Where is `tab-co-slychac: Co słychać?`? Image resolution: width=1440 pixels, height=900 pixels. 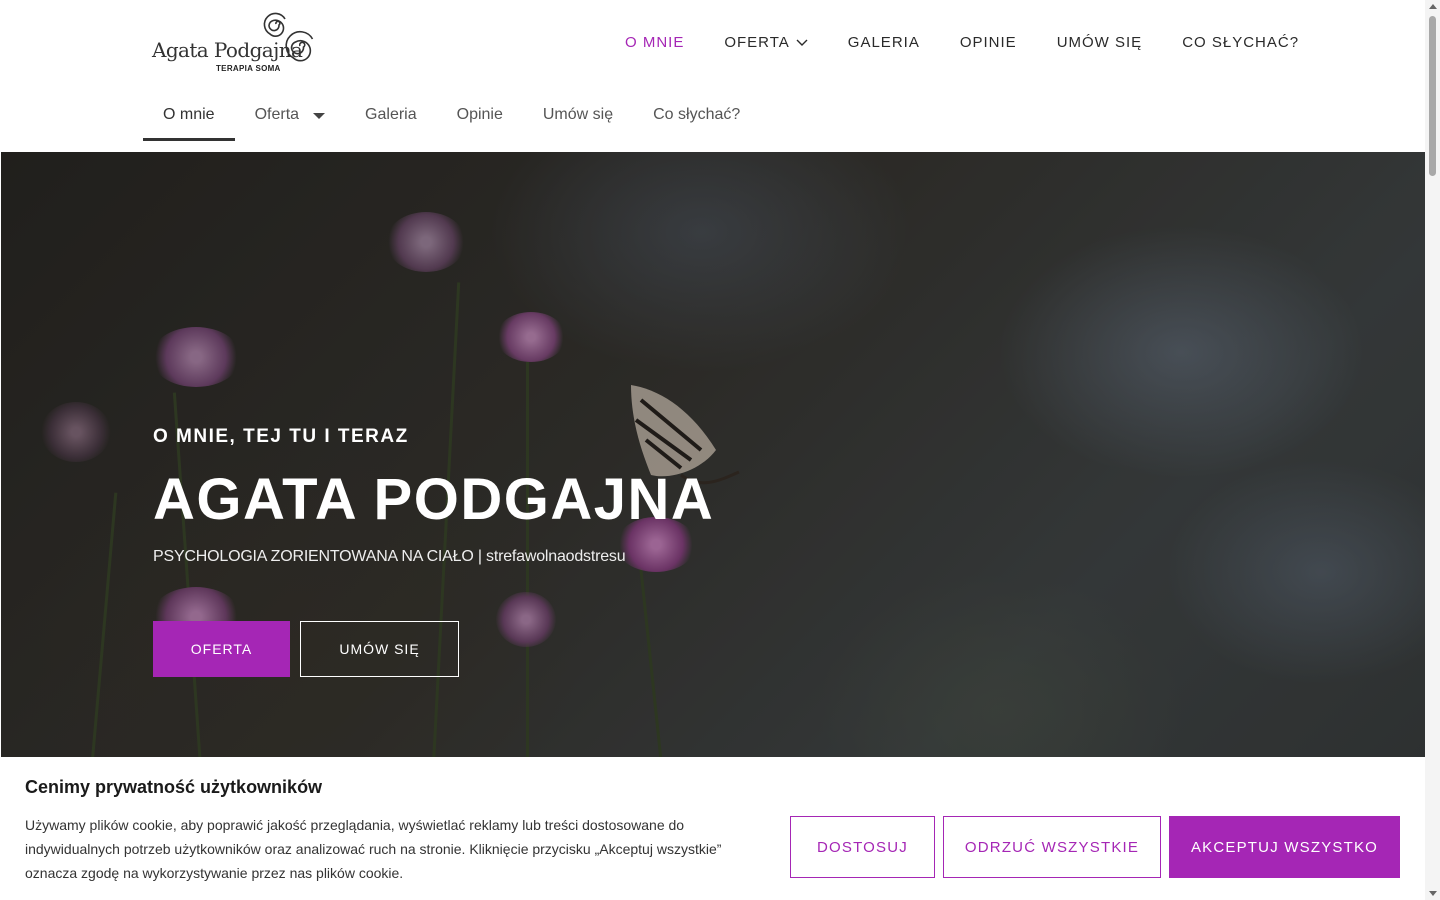
tab-co-slychac: Co słychać? is located at coordinates (696, 118).